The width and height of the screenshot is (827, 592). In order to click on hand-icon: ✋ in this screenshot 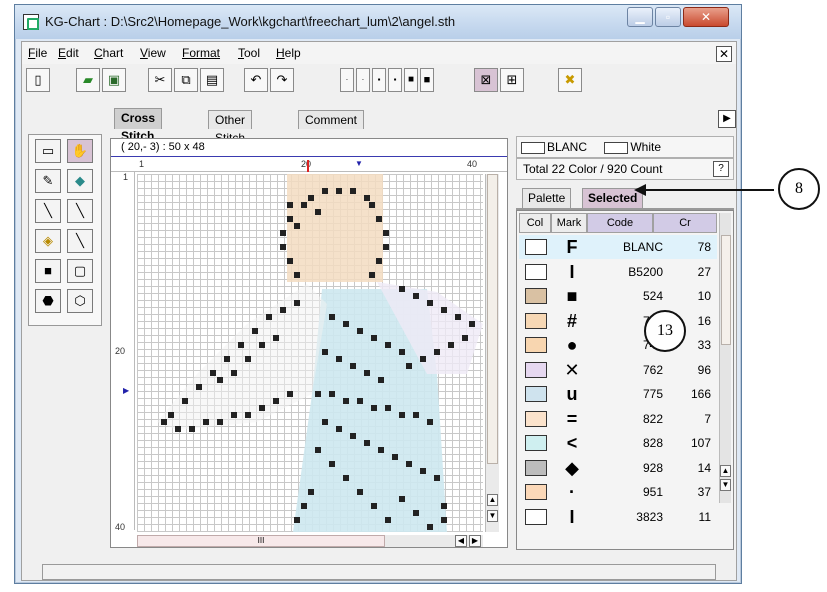, I will do `click(80, 151)`.